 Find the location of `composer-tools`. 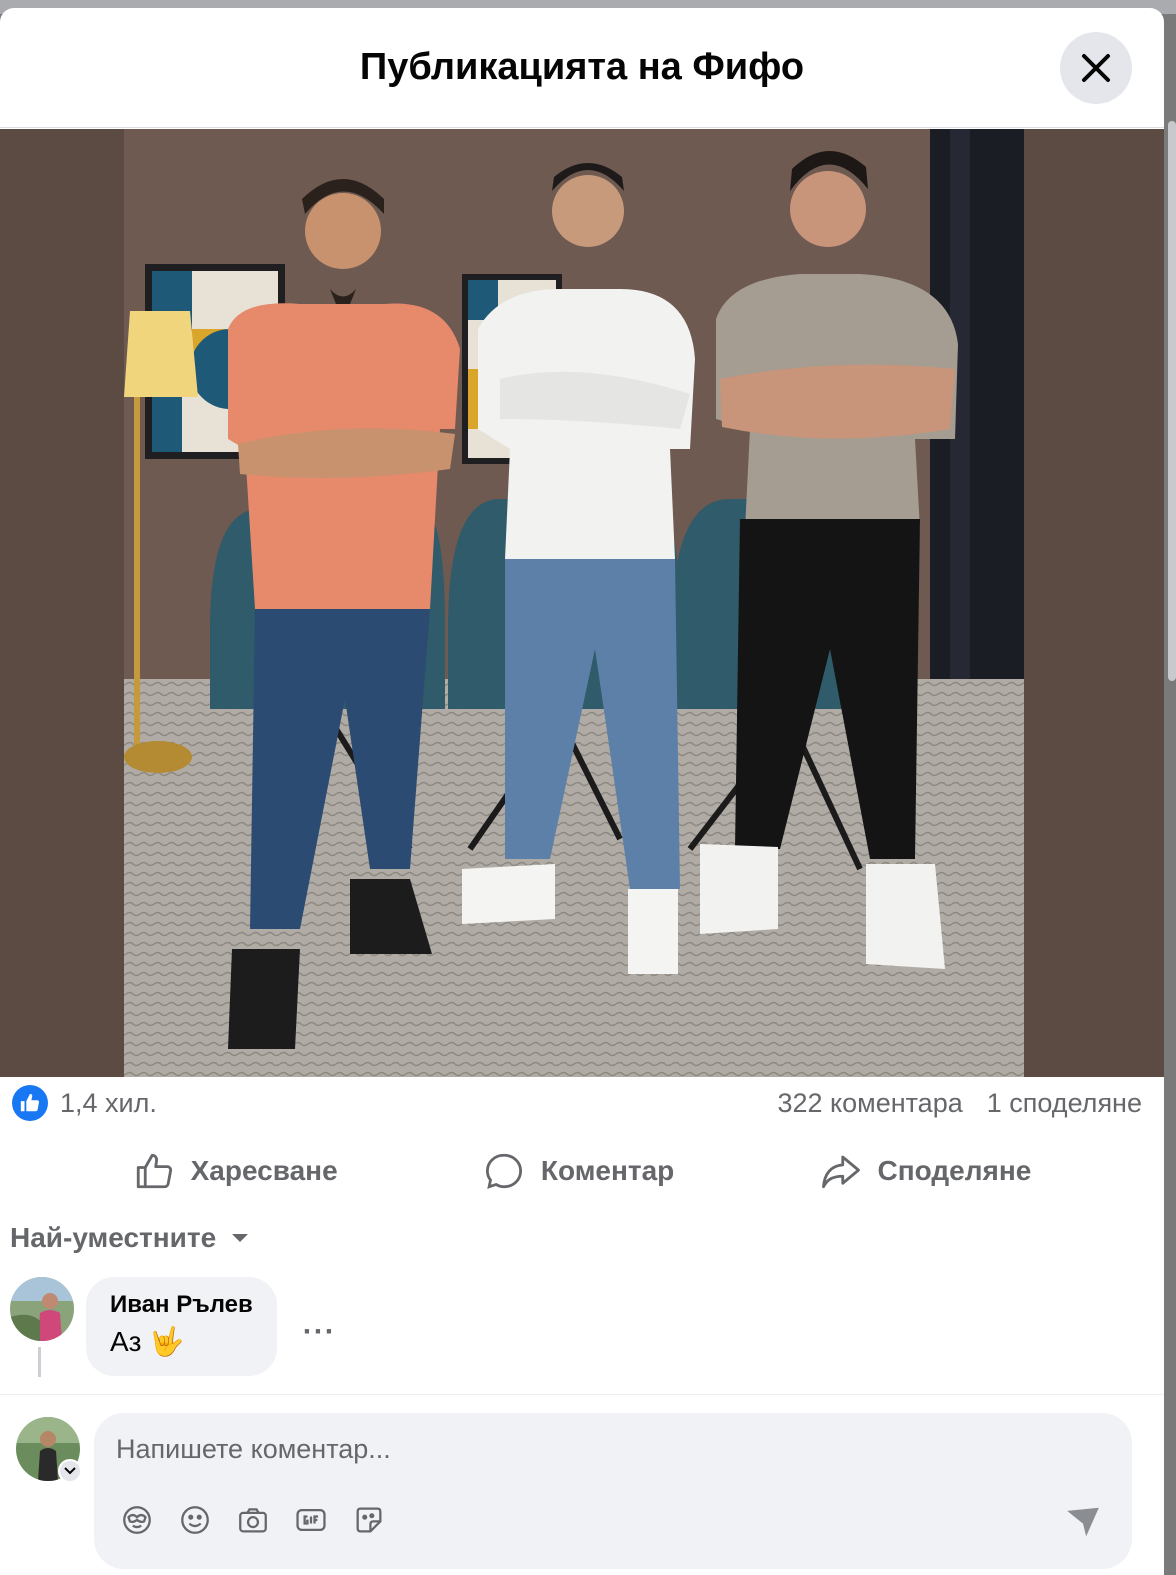

composer-tools is located at coordinates (253, 1520).